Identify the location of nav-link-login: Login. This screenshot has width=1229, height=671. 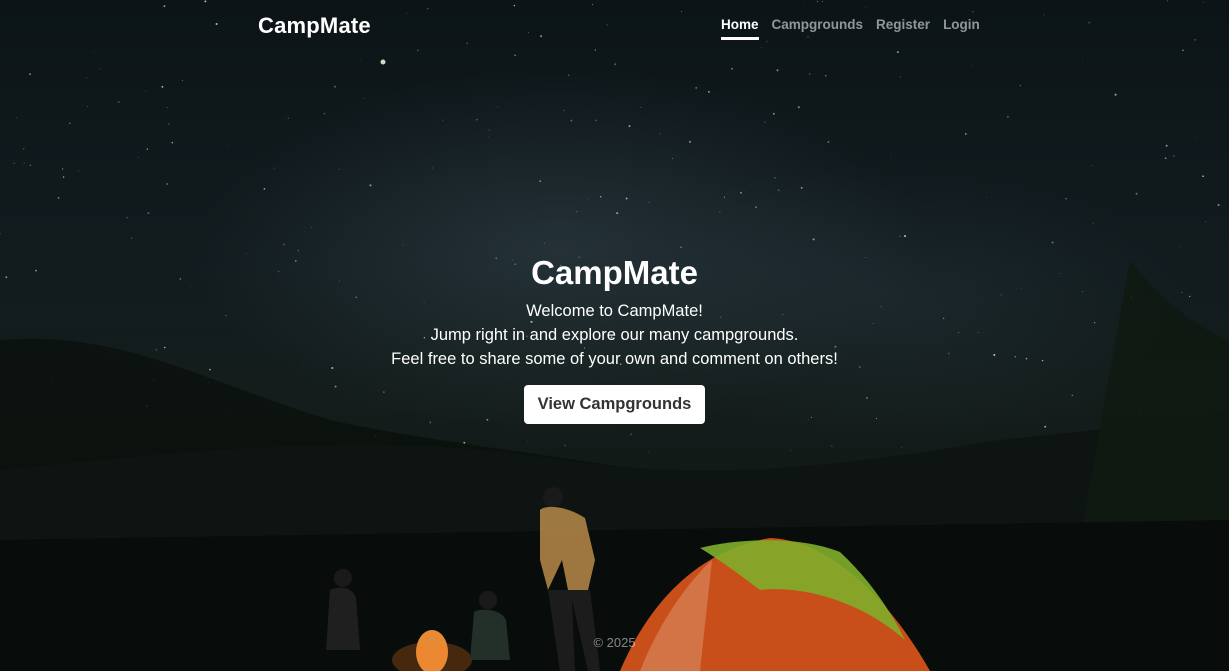
(961, 28).